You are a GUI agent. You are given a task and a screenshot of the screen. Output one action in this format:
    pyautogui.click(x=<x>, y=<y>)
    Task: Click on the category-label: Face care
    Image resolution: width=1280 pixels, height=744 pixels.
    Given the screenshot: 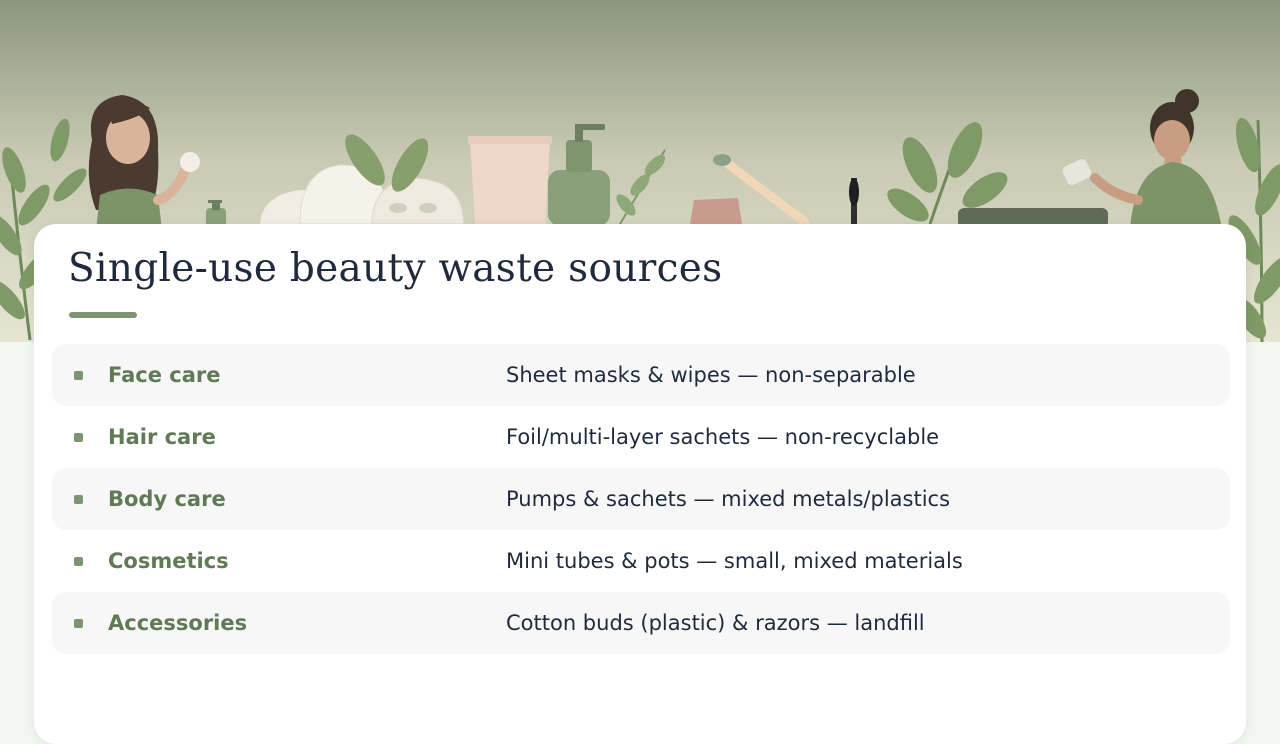 What is the action you would take?
    pyautogui.click(x=164, y=375)
    